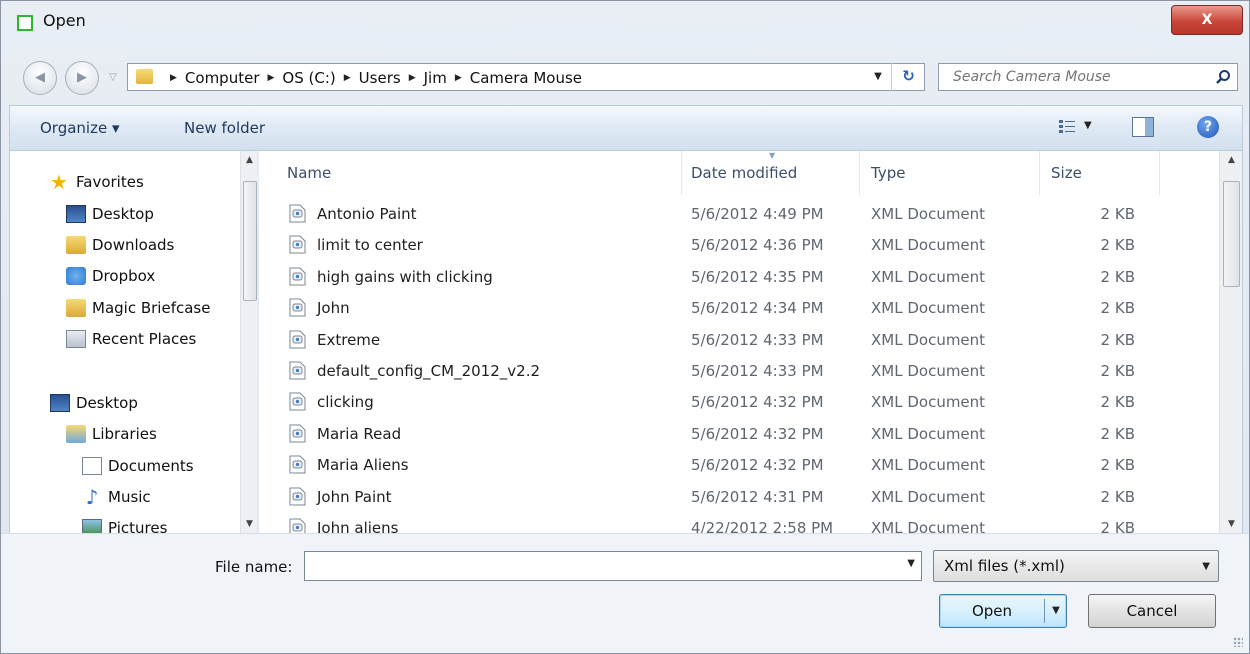 Image resolution: width=1250 pixels, height=654 pixels. What do you see at coordinates (308, 78) in the screenshot?
I see `breadcrumb-item-os-c: OS (C:)` at bounding box center [308, 78].